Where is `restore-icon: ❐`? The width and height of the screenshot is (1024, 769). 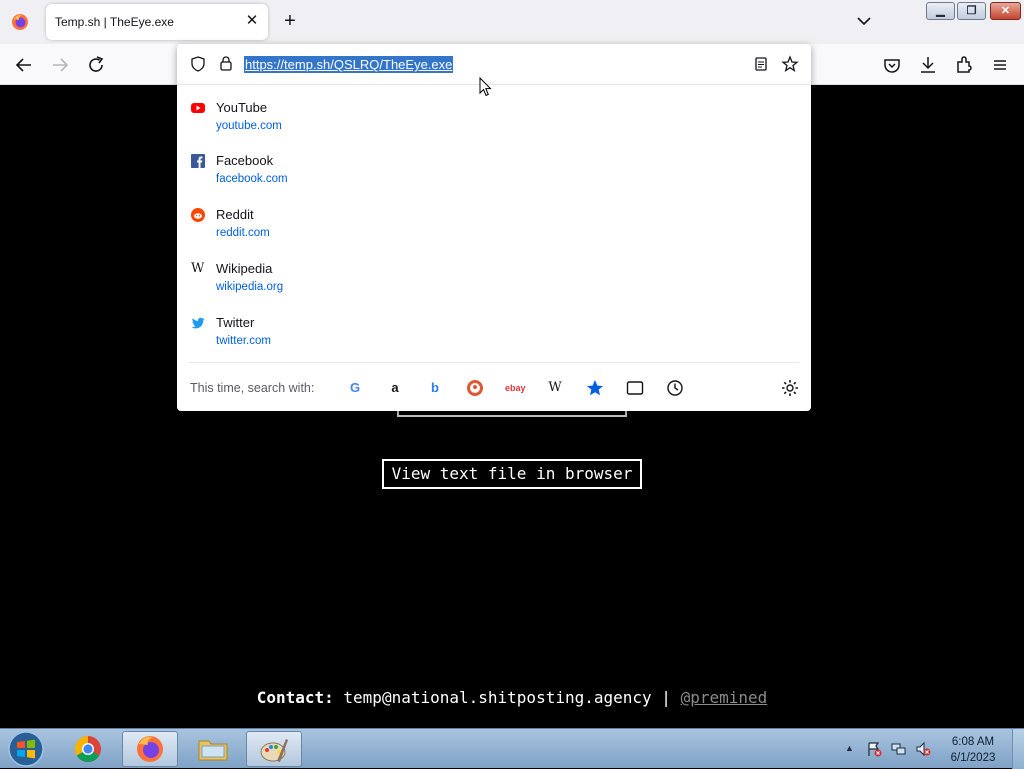 restore-icon: ❐ is located at coordinates (971, 11).